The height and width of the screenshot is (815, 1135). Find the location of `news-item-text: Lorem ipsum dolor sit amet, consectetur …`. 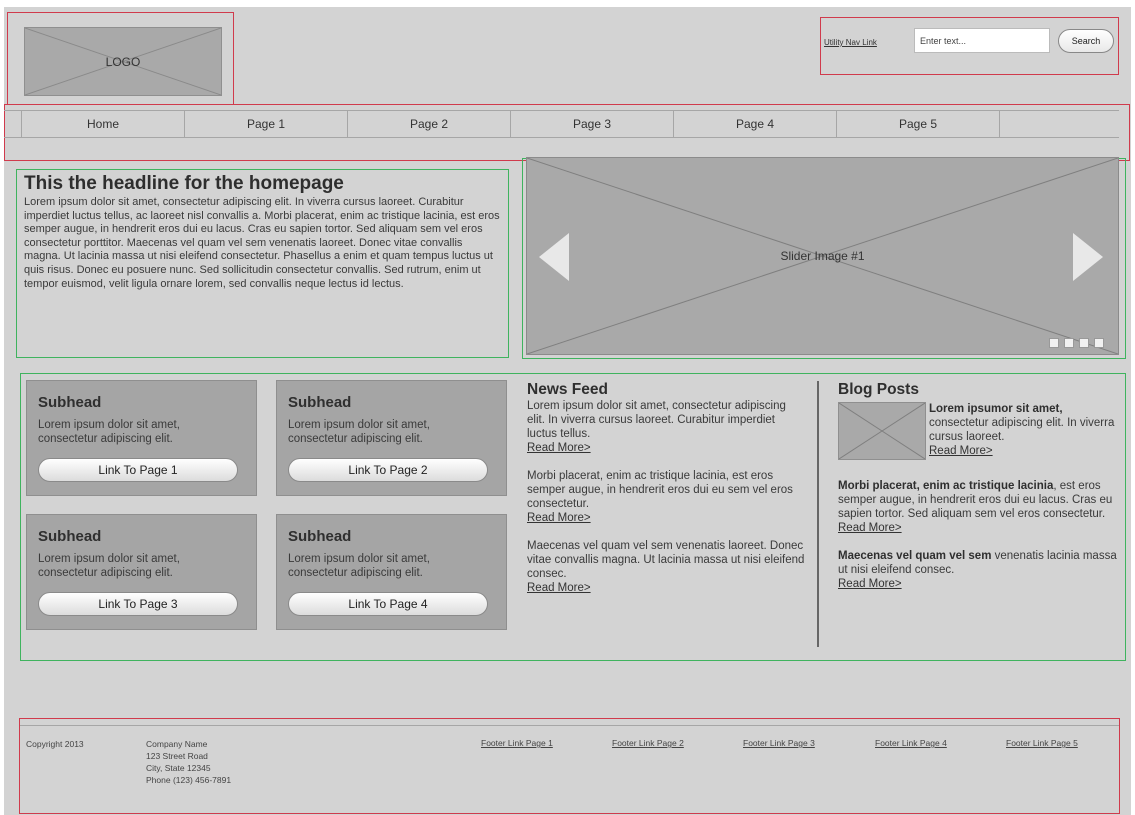

news-item-text: Lorem ipsum dolor sit amet, consectetur … is located at coordinates (656, 420).